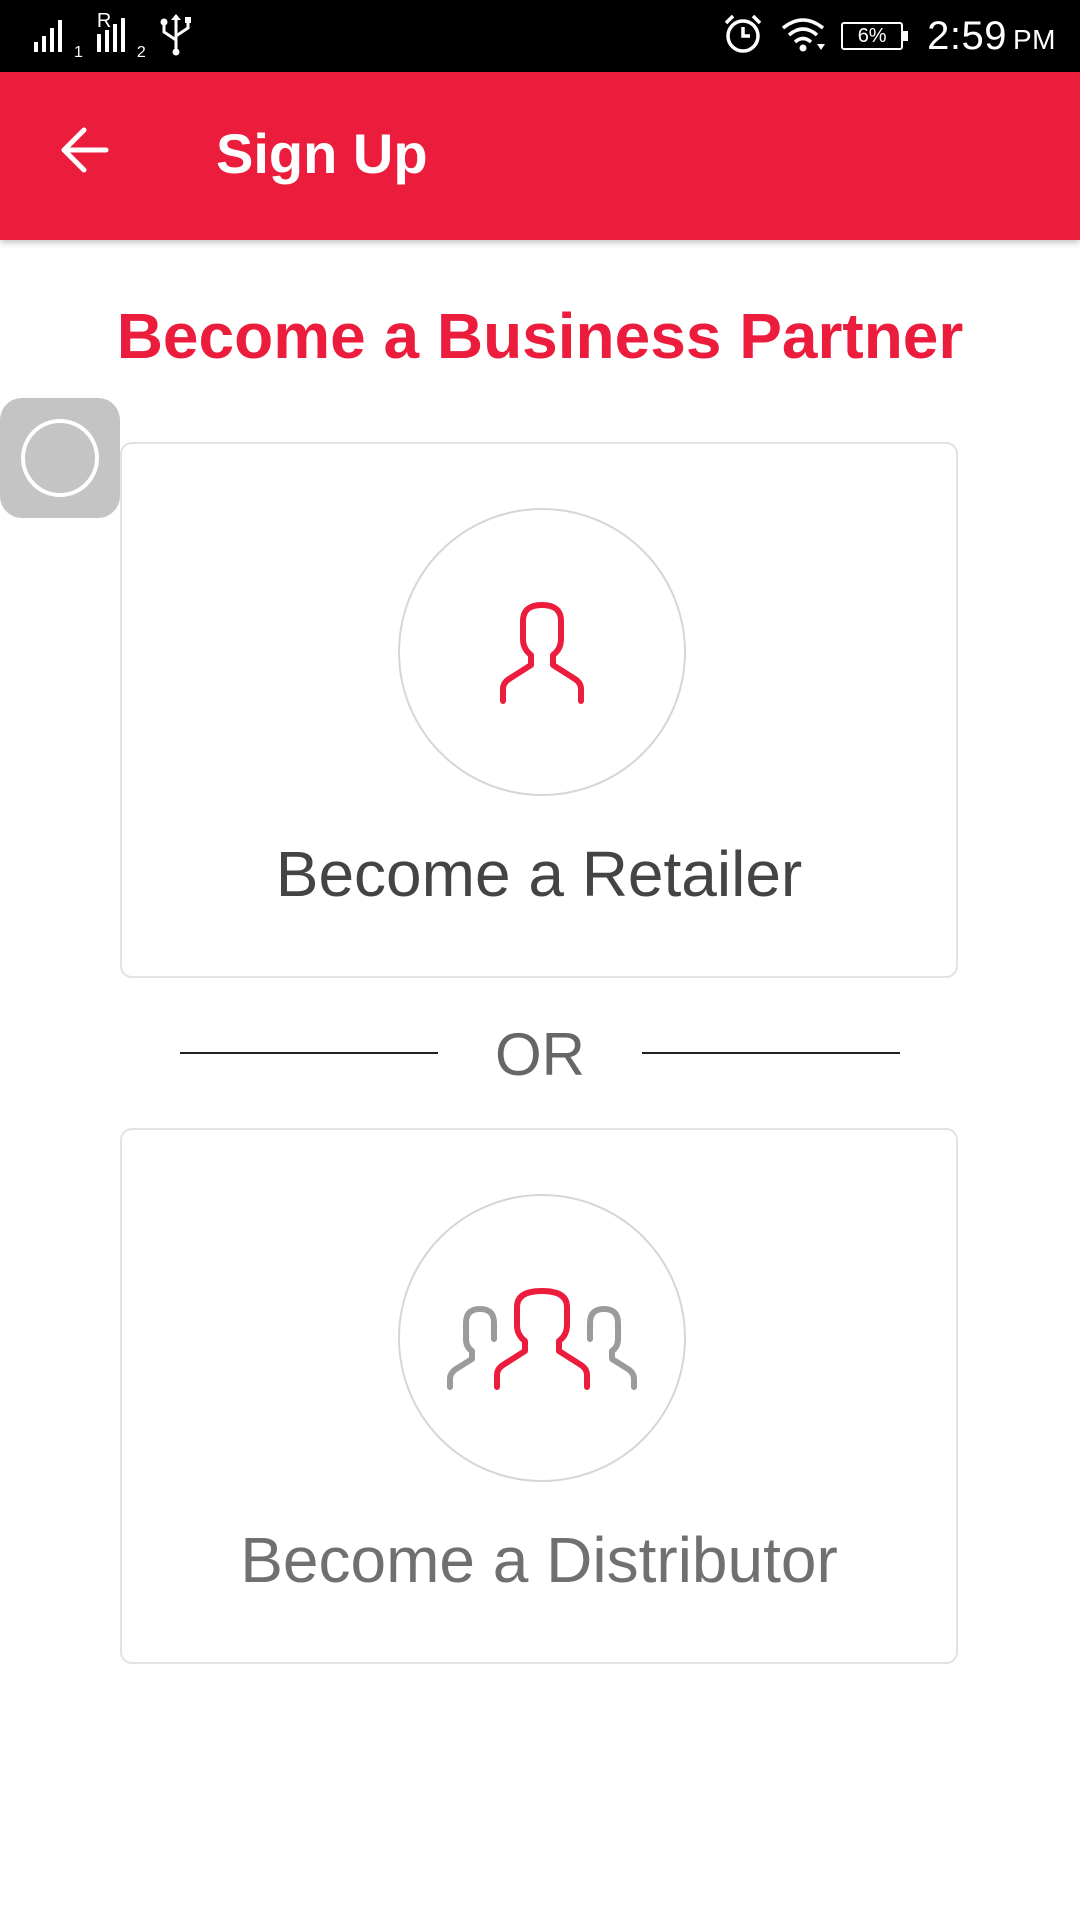 Image resolution: width=1080 pixels, height=1920 pixels. I want to click on user-group-icon, so click(542, 1338).